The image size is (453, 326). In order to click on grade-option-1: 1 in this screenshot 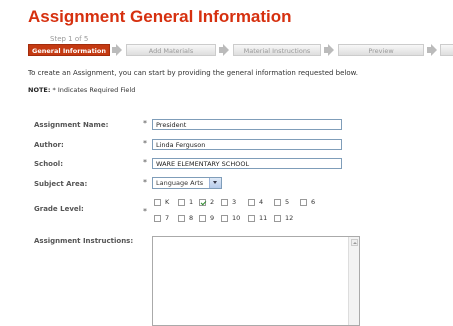, I will do `click(185, 202)`.